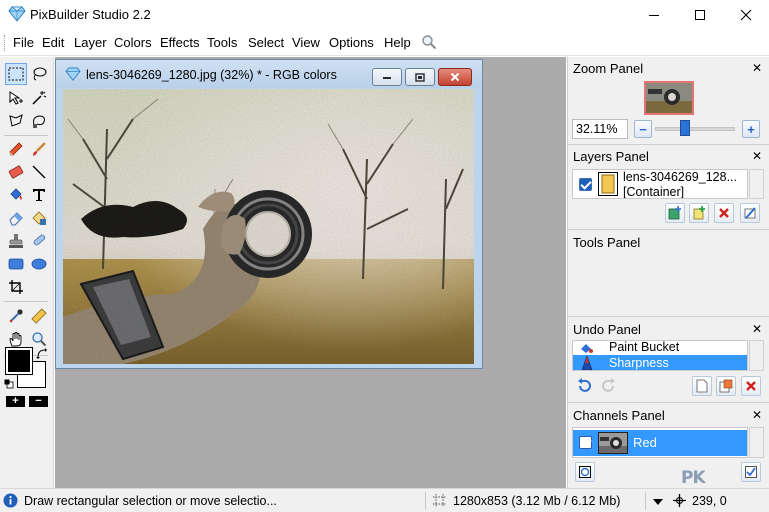 The image size is (769, 512). What do you see at coordinates (587, 362) in the screenshot?
I see `sharpness-icon` at bounding box center [587, 362].